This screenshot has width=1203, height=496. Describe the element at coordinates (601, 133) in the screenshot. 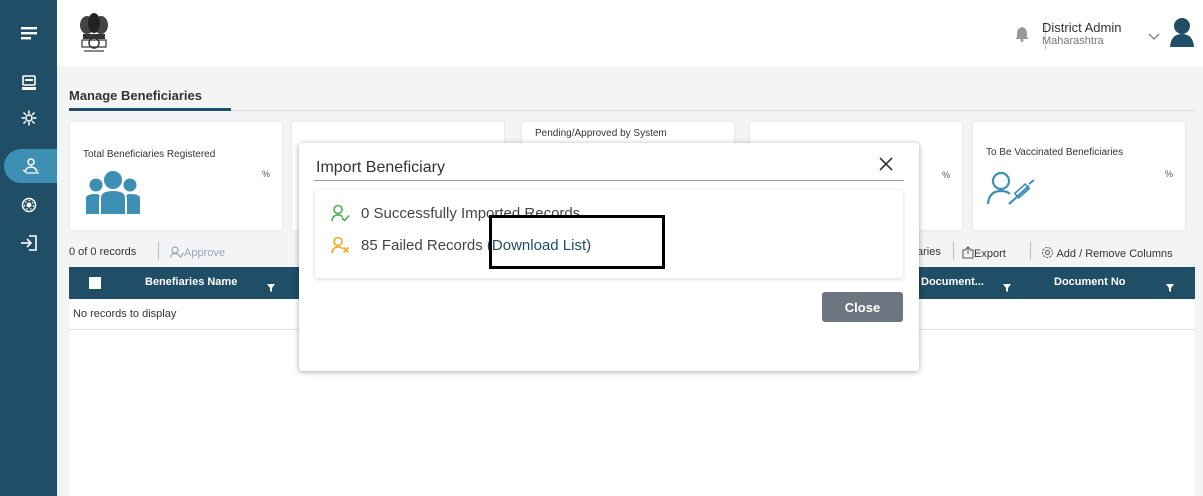

I see `card-title: Pending/Approved by System` at that location.